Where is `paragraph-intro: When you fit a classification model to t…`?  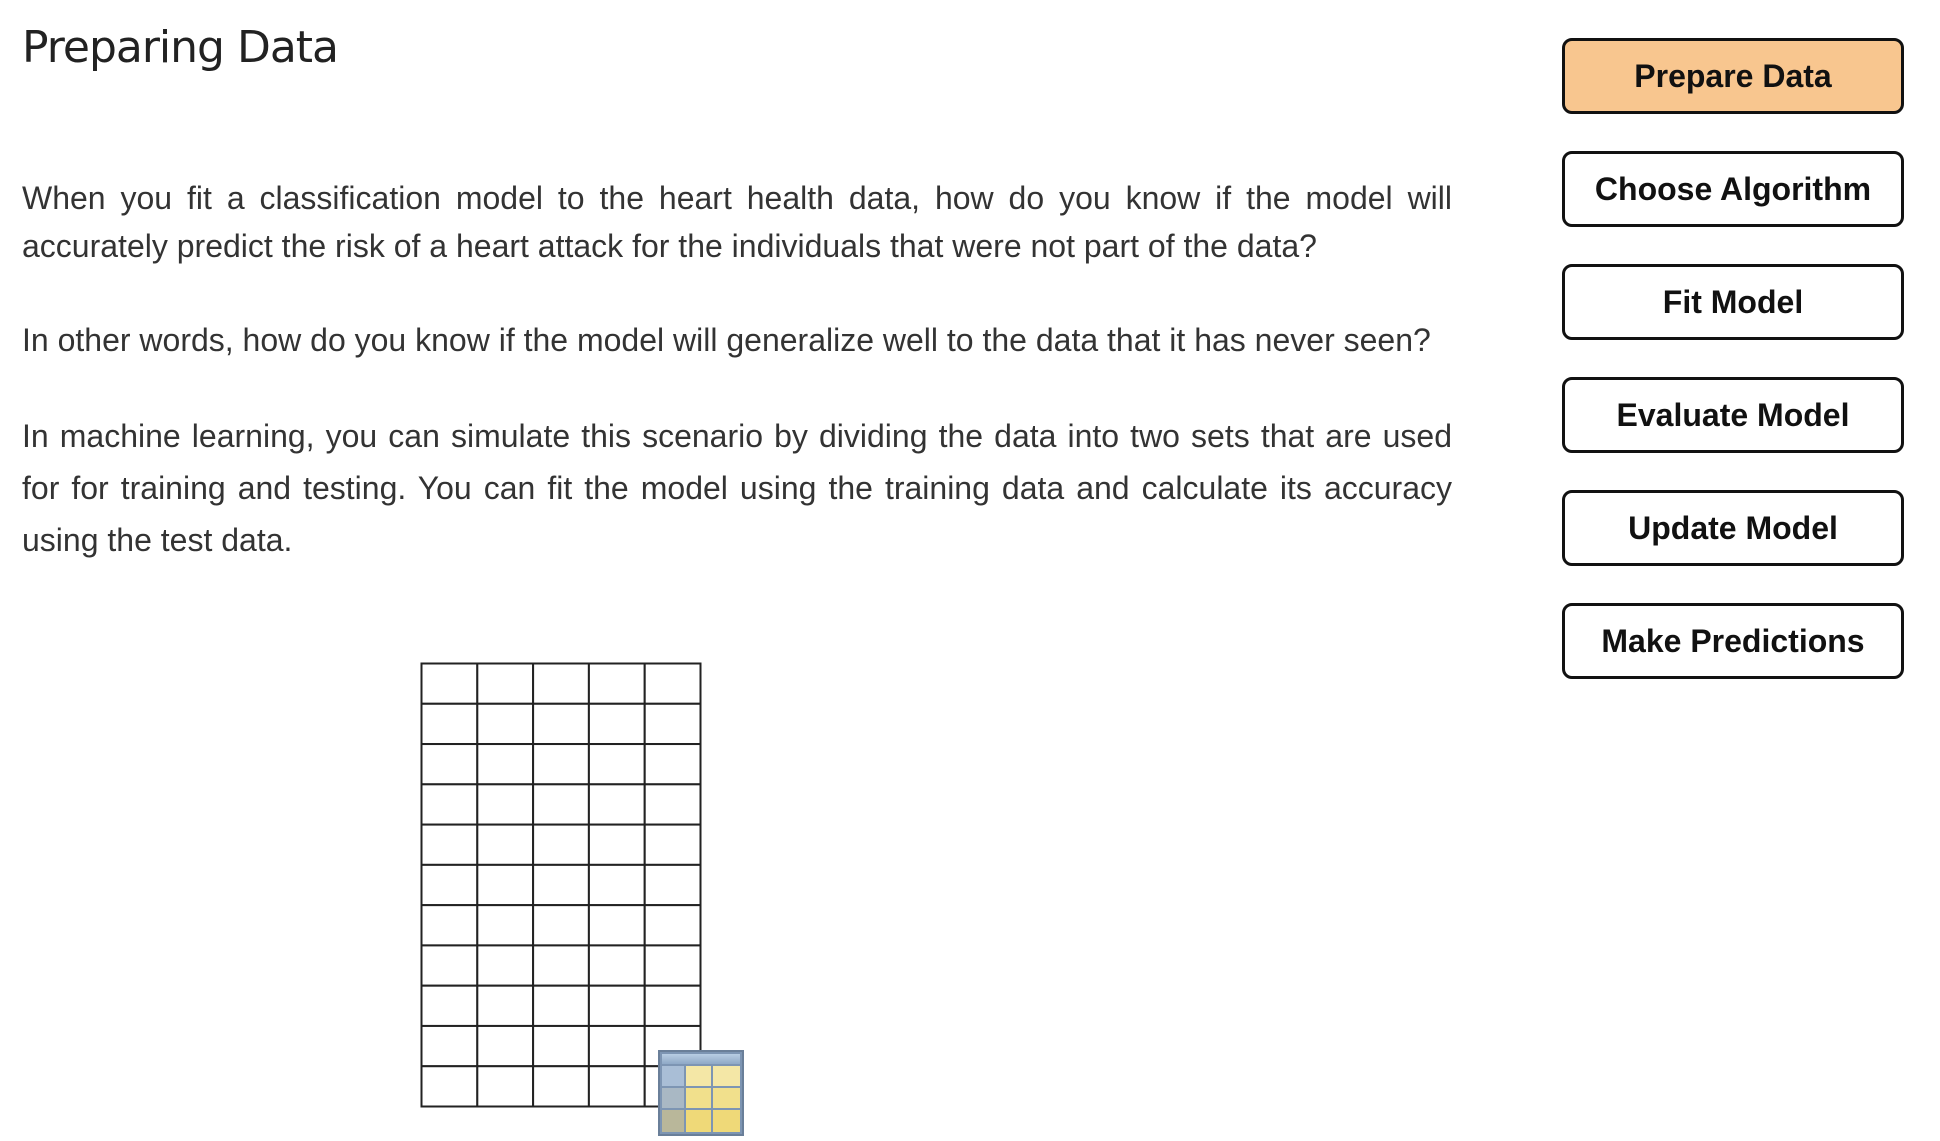 paragraph-intro: When you fit a classification model to t… is located at coordinates (737, 222).